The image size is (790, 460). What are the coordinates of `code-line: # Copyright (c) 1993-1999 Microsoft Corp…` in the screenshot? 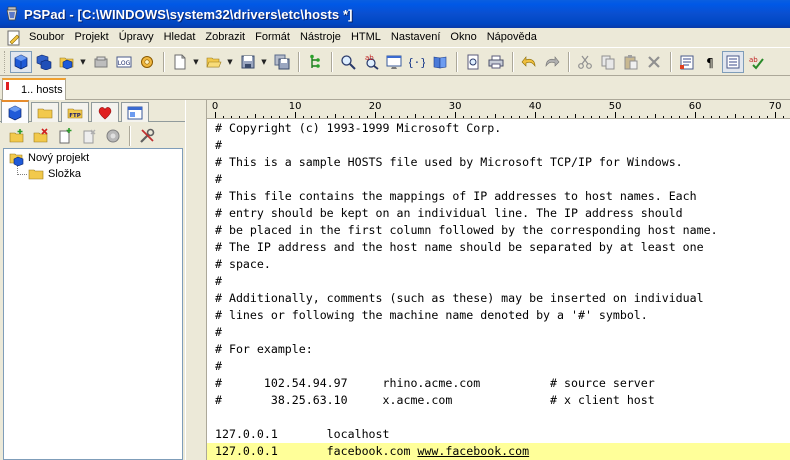 It's located at (498, 128).